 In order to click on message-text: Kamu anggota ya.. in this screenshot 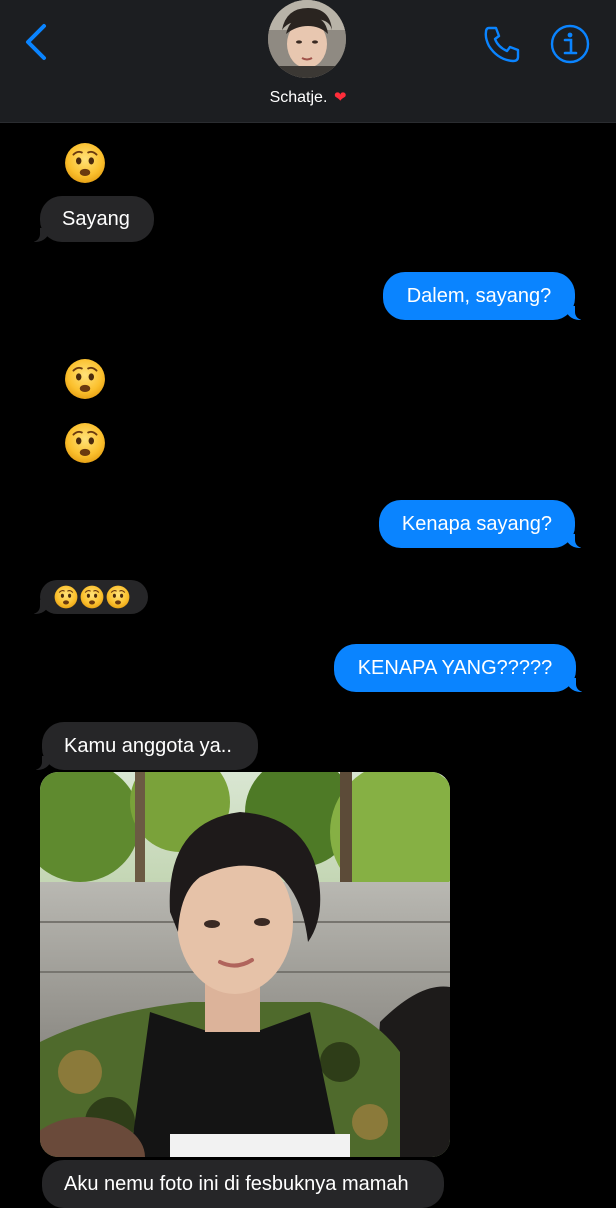, I will do `click(148, 746)`.